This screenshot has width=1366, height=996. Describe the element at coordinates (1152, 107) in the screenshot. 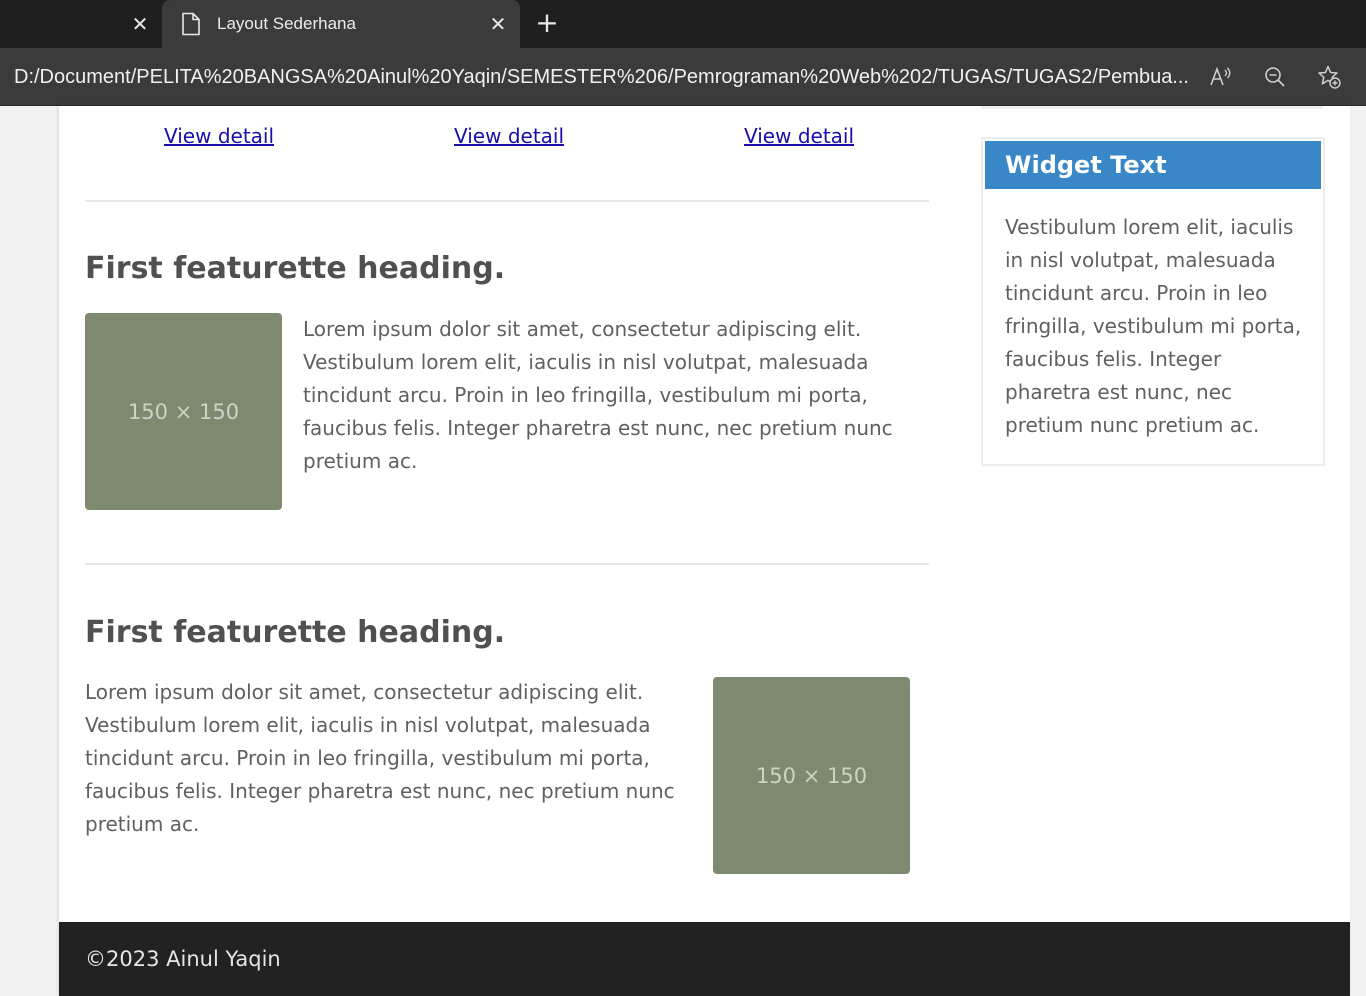

I see `sidebar-divider` at that location.